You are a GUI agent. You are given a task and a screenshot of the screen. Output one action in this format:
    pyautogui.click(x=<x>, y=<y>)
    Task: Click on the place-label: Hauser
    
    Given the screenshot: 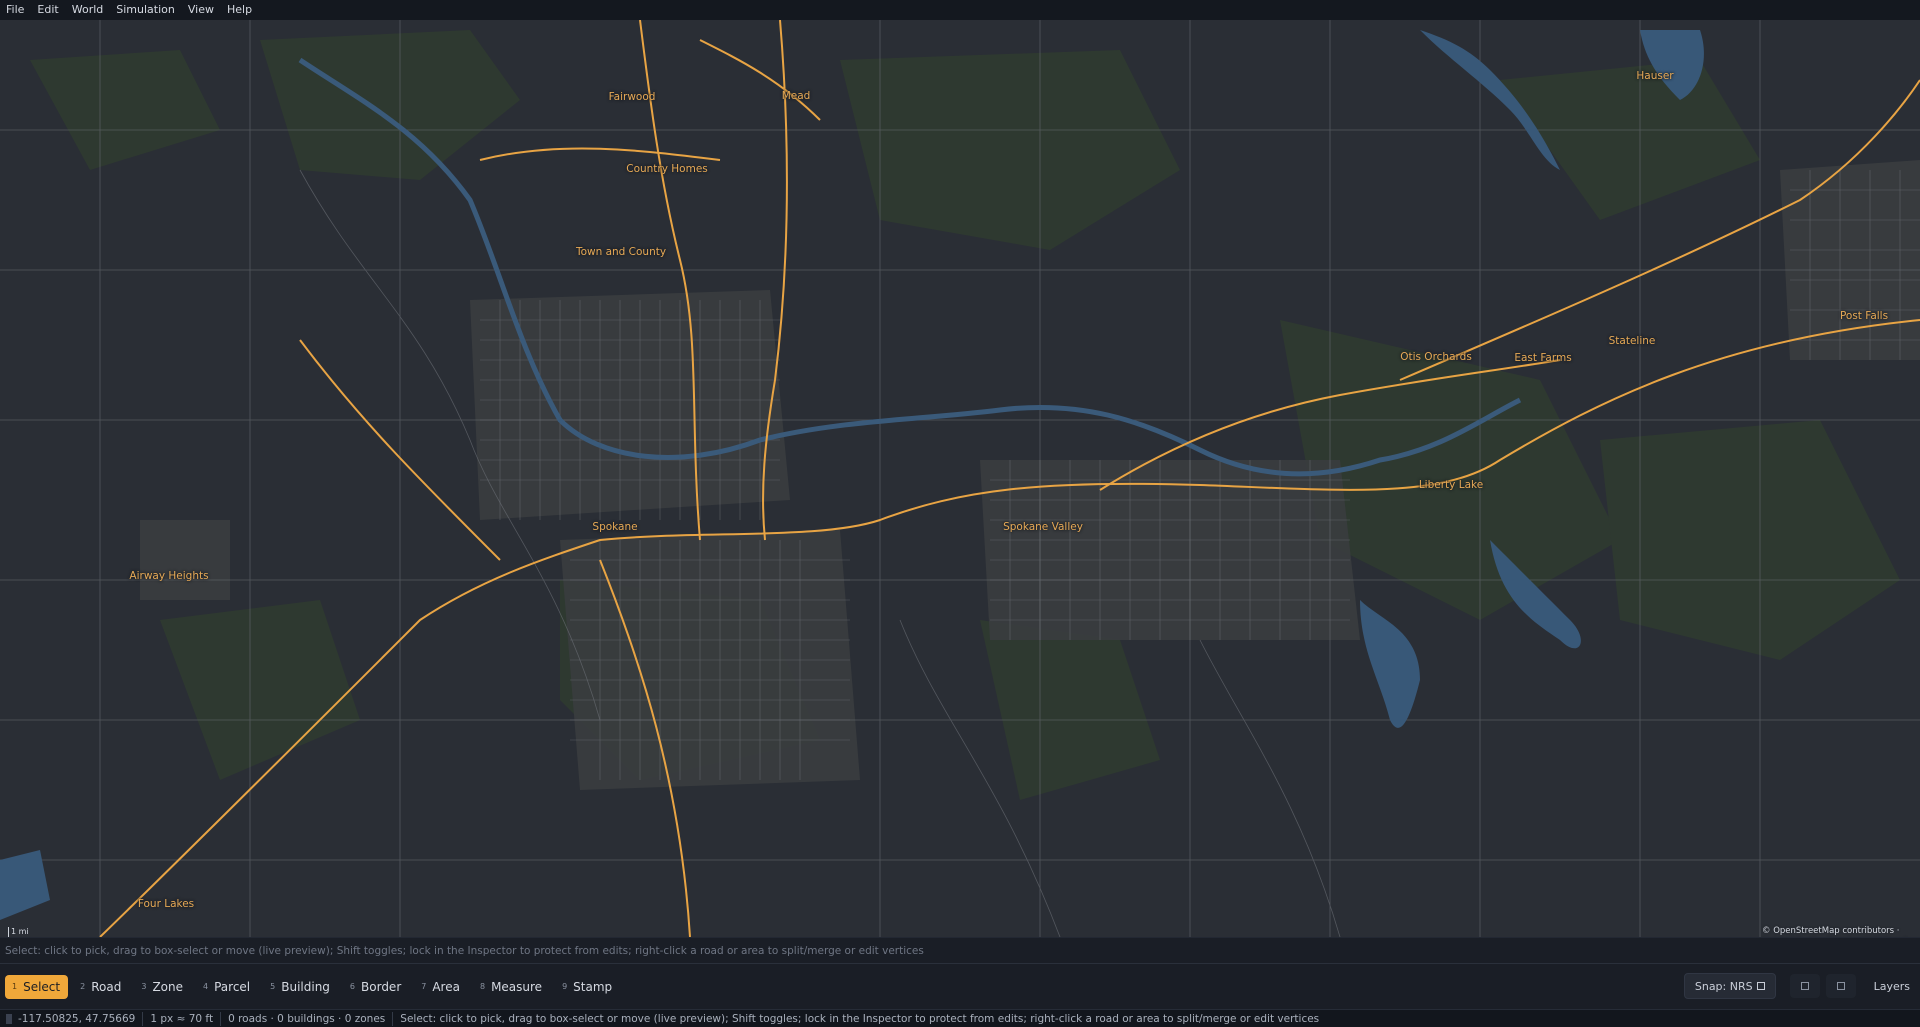 What is the action you would take?
    pyautogui.click(x=1655, y=76)
    